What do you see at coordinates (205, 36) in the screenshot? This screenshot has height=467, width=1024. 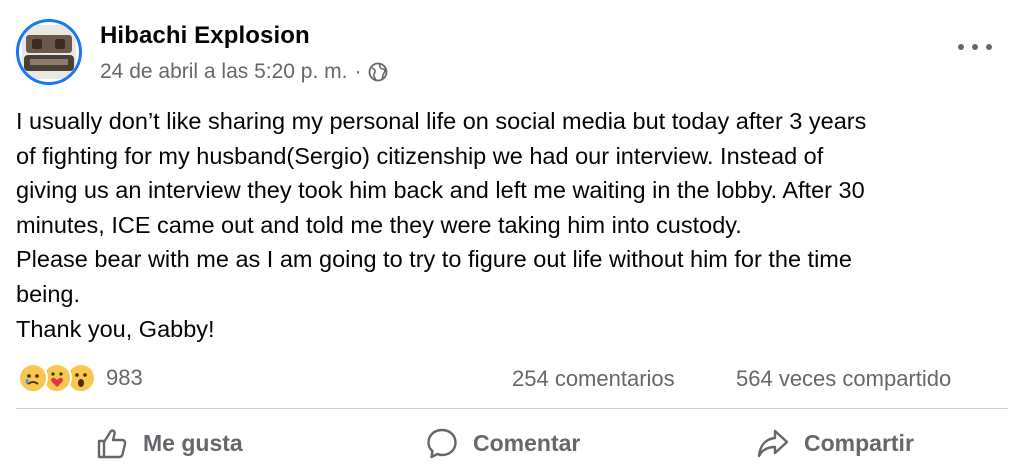 I see `author-name: Hibachi Explosion` at bounding box center [205, 36].